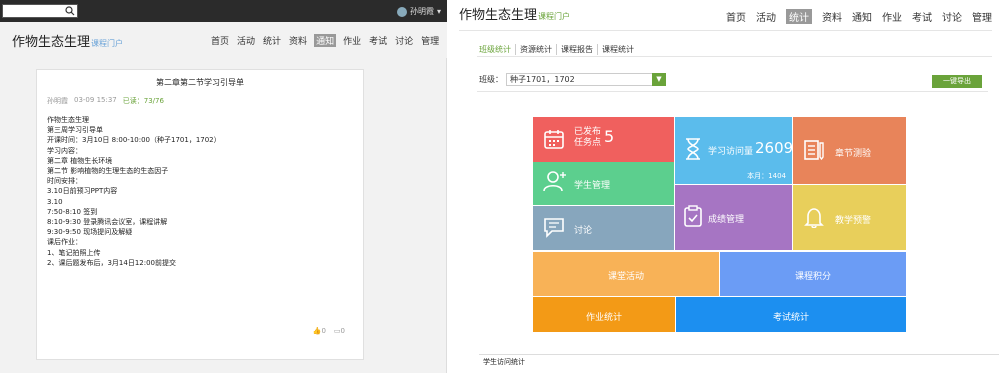  What do you see at coordinates (57, 101) in the screenshot?
I see `notice-author: 孙明霞` at bounding box center [57, 101].